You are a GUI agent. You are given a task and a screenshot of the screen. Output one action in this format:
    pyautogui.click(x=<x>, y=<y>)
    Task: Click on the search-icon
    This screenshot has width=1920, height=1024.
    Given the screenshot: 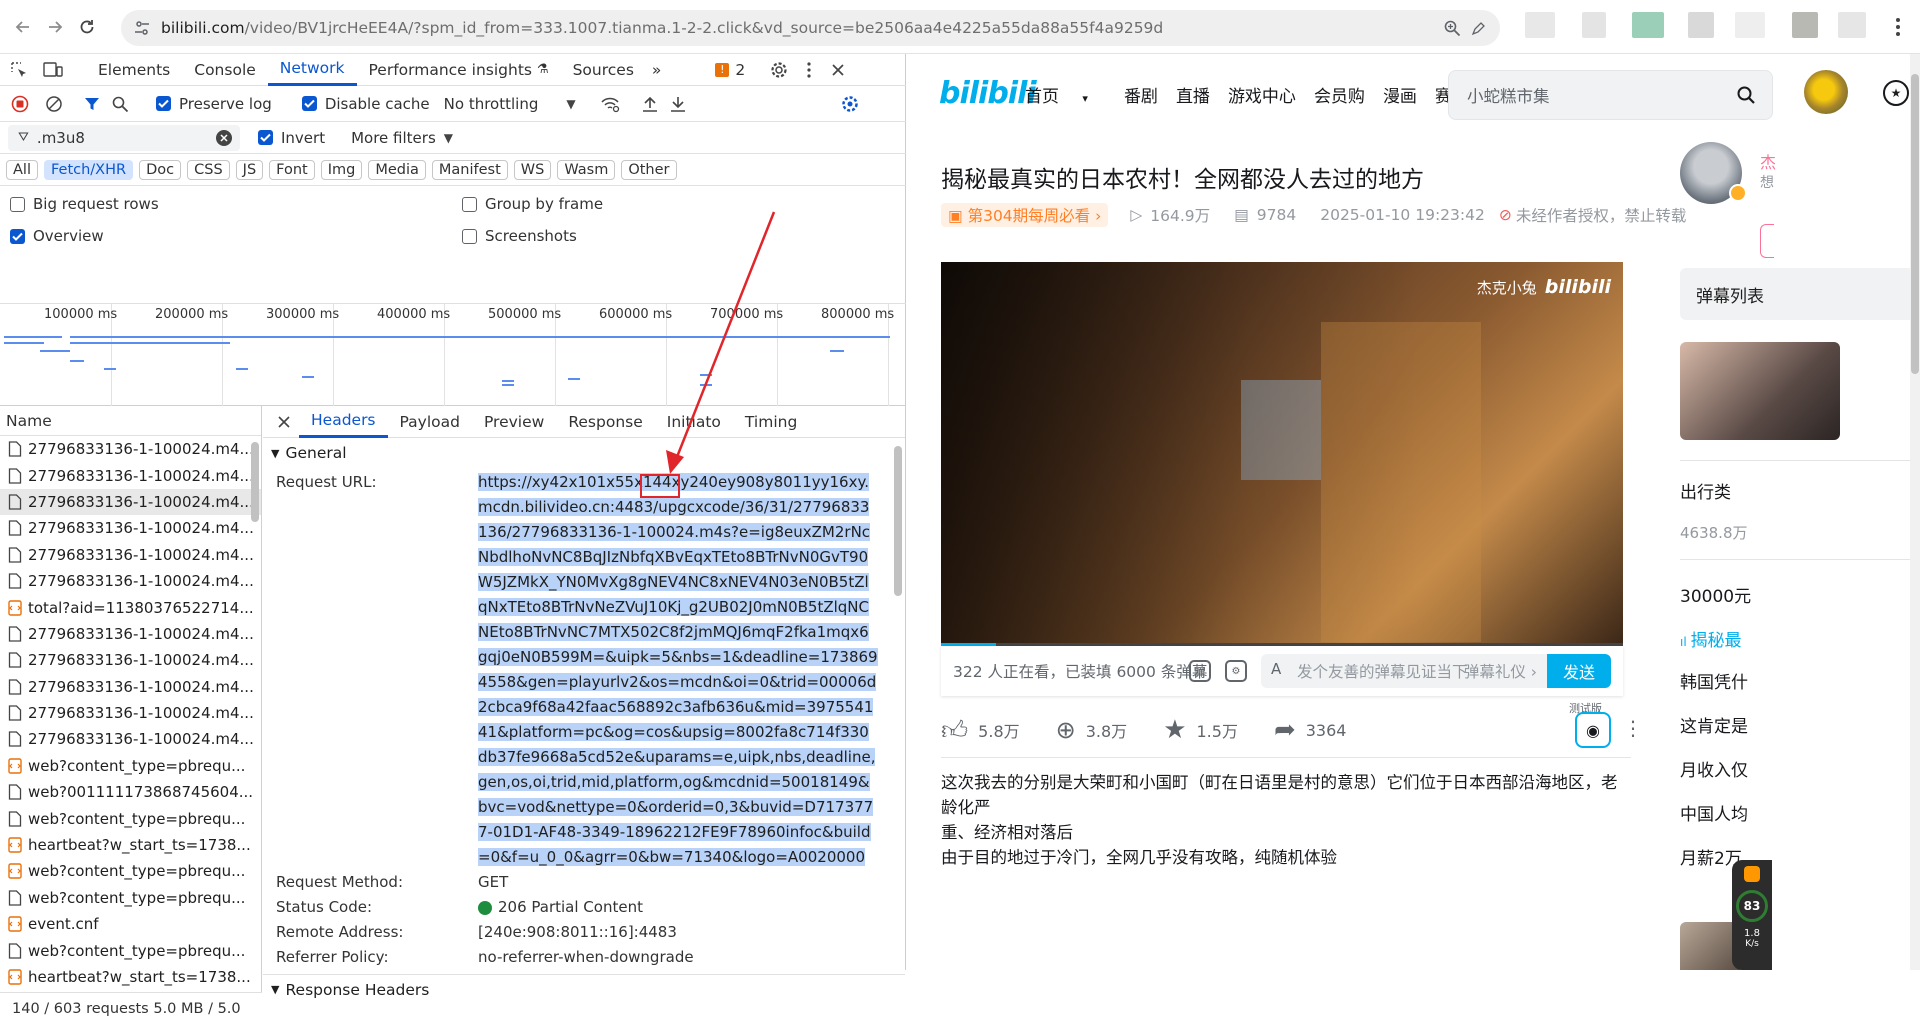 What is the action you would take?
    pyautogui.click(x=120, y=104)
    